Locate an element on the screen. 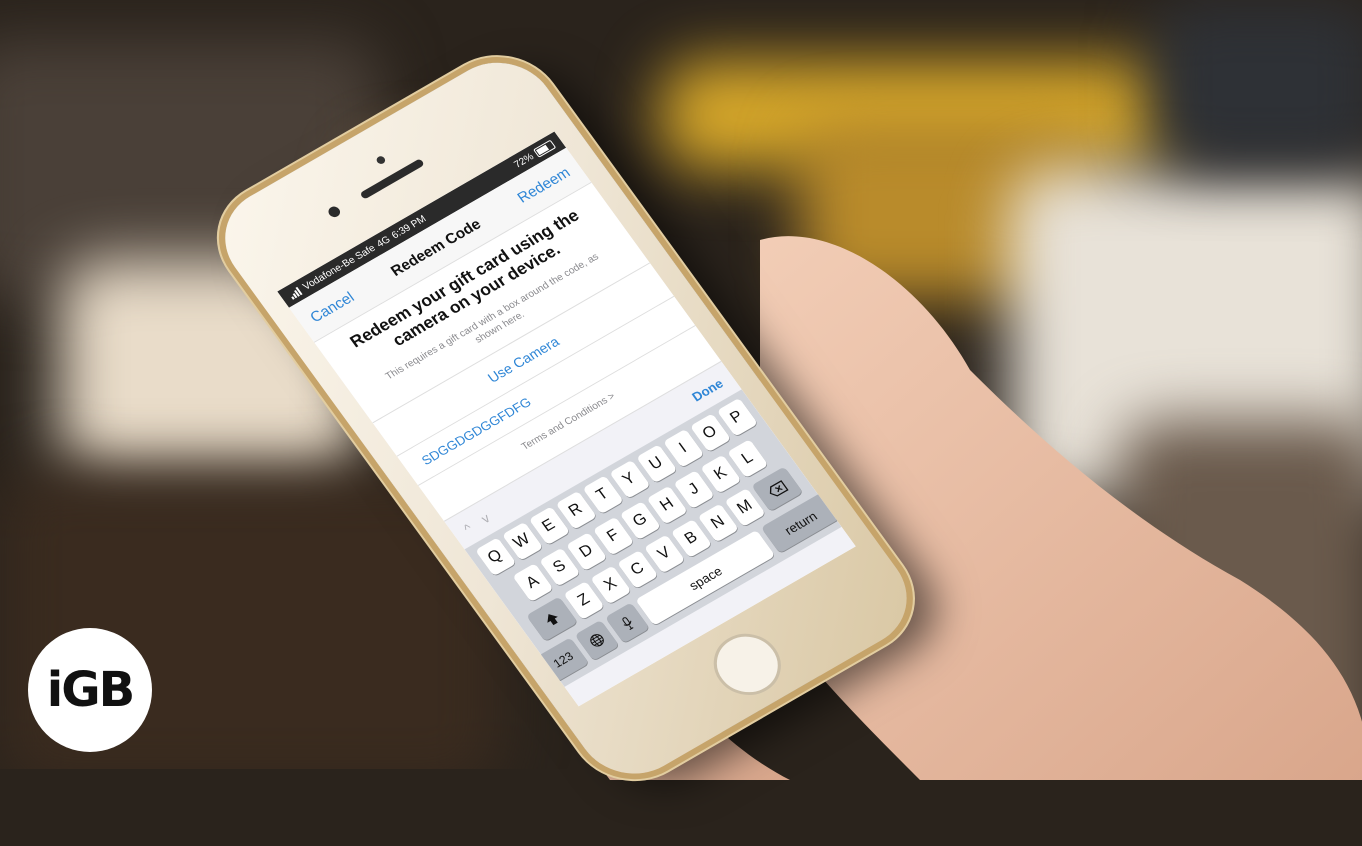 Image resolution: width=1362 pixels, height=846 pixels. front-camera is located at coordinates (381, 160).